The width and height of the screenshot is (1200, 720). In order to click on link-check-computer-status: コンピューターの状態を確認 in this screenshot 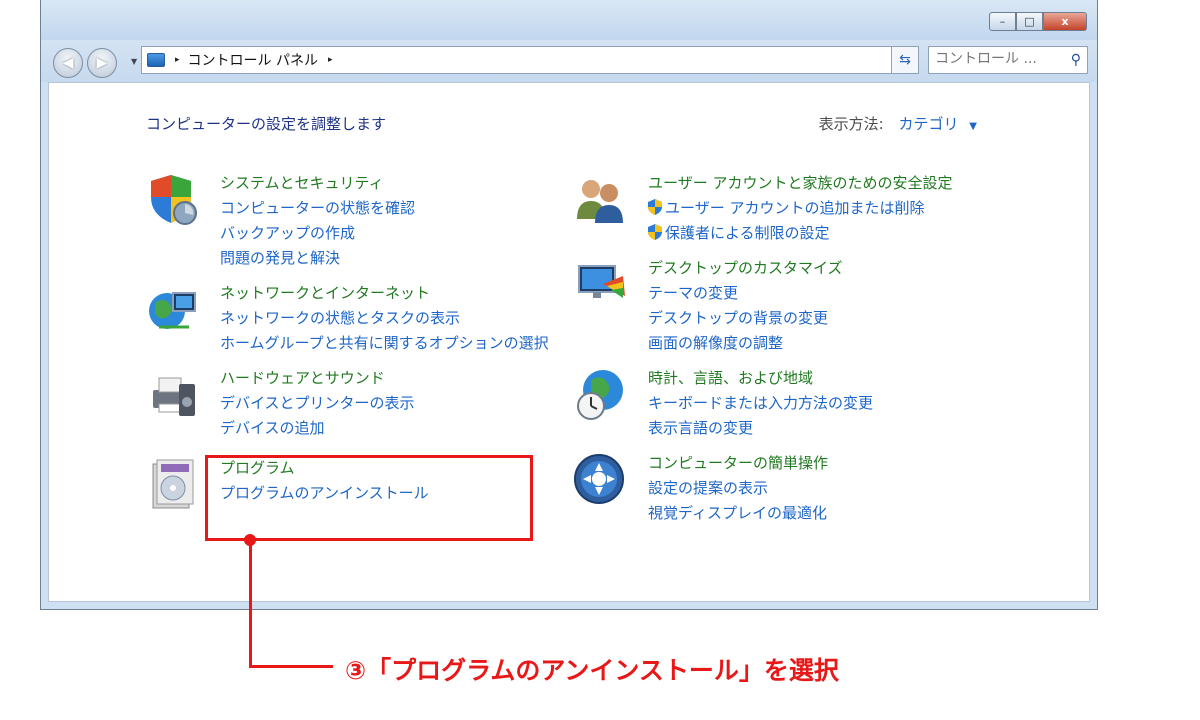, I will do `click(317, 208)`.